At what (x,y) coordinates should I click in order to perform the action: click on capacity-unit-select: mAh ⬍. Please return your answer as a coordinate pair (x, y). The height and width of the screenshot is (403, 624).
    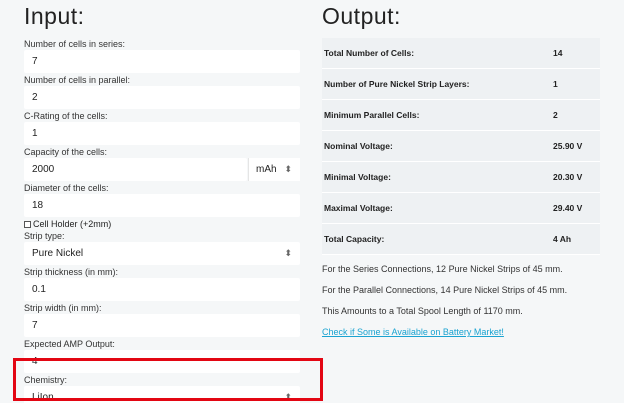
    Looking at the image, I should click on (274, 169).